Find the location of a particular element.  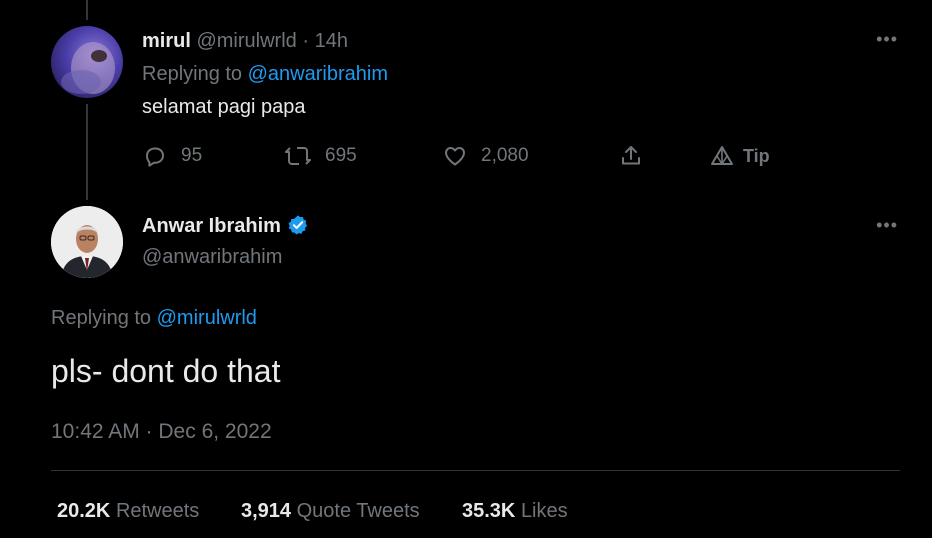

reply-count: 95 is located at coordinates (192, 155).